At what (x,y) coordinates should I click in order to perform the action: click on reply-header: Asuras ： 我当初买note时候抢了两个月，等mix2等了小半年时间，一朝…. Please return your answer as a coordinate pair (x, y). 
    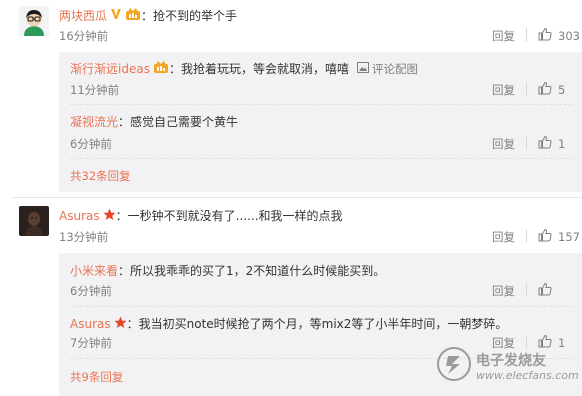
    Looking at the image, I should click on (288, 323).